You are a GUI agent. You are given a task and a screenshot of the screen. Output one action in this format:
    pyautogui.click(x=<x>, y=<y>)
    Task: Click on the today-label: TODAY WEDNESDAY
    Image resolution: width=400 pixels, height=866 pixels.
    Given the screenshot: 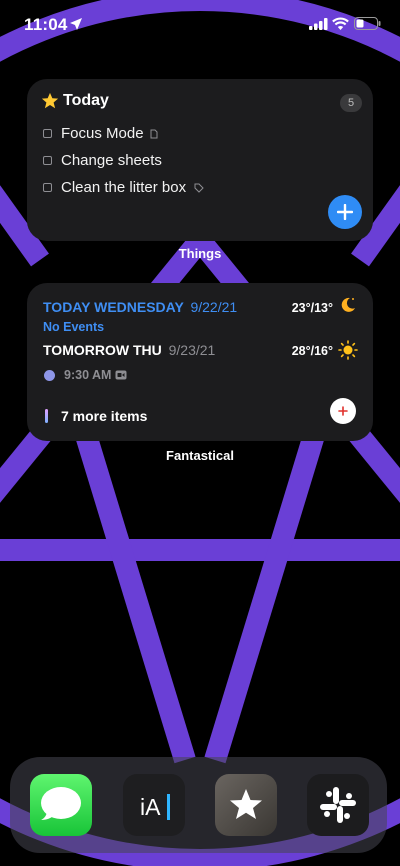 What is the action you would take?
    pyautogui.click(x=113, y=307)
    